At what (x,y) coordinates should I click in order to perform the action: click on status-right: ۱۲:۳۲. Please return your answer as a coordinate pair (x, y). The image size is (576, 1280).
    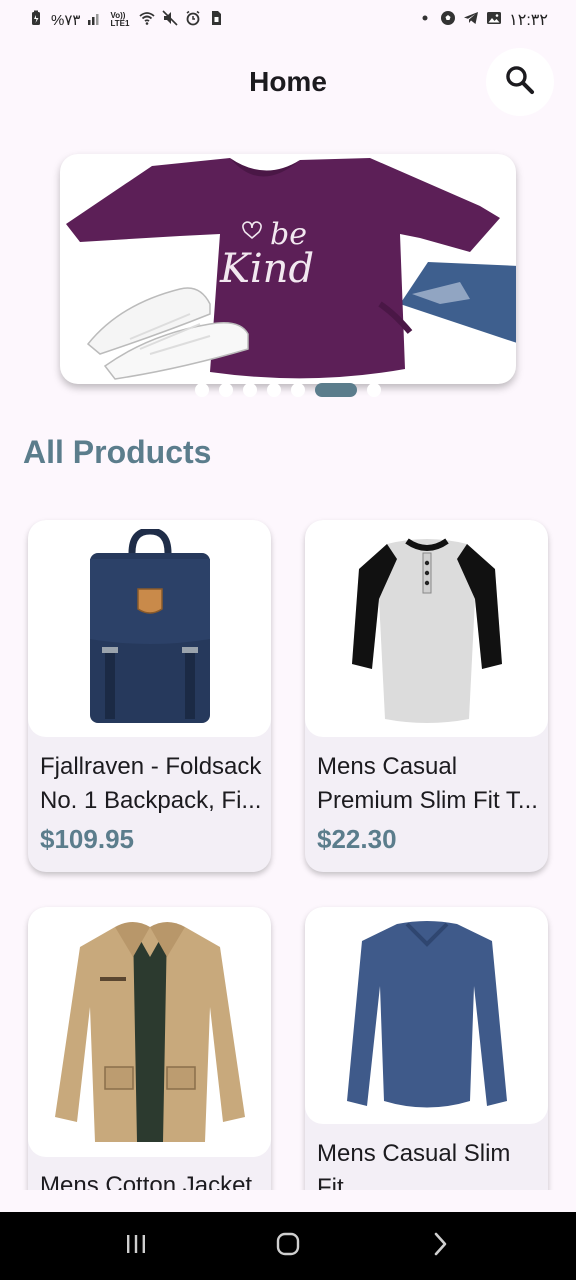
    Looking at the image, I should click on (482, 20).